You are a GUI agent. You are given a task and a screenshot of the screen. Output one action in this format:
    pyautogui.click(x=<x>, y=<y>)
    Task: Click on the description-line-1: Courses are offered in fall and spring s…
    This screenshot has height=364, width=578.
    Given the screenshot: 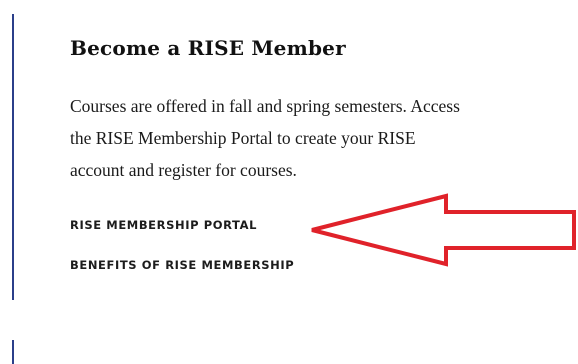 What is the action you would take?
    pyautogui.click(x=265, y=106)
    